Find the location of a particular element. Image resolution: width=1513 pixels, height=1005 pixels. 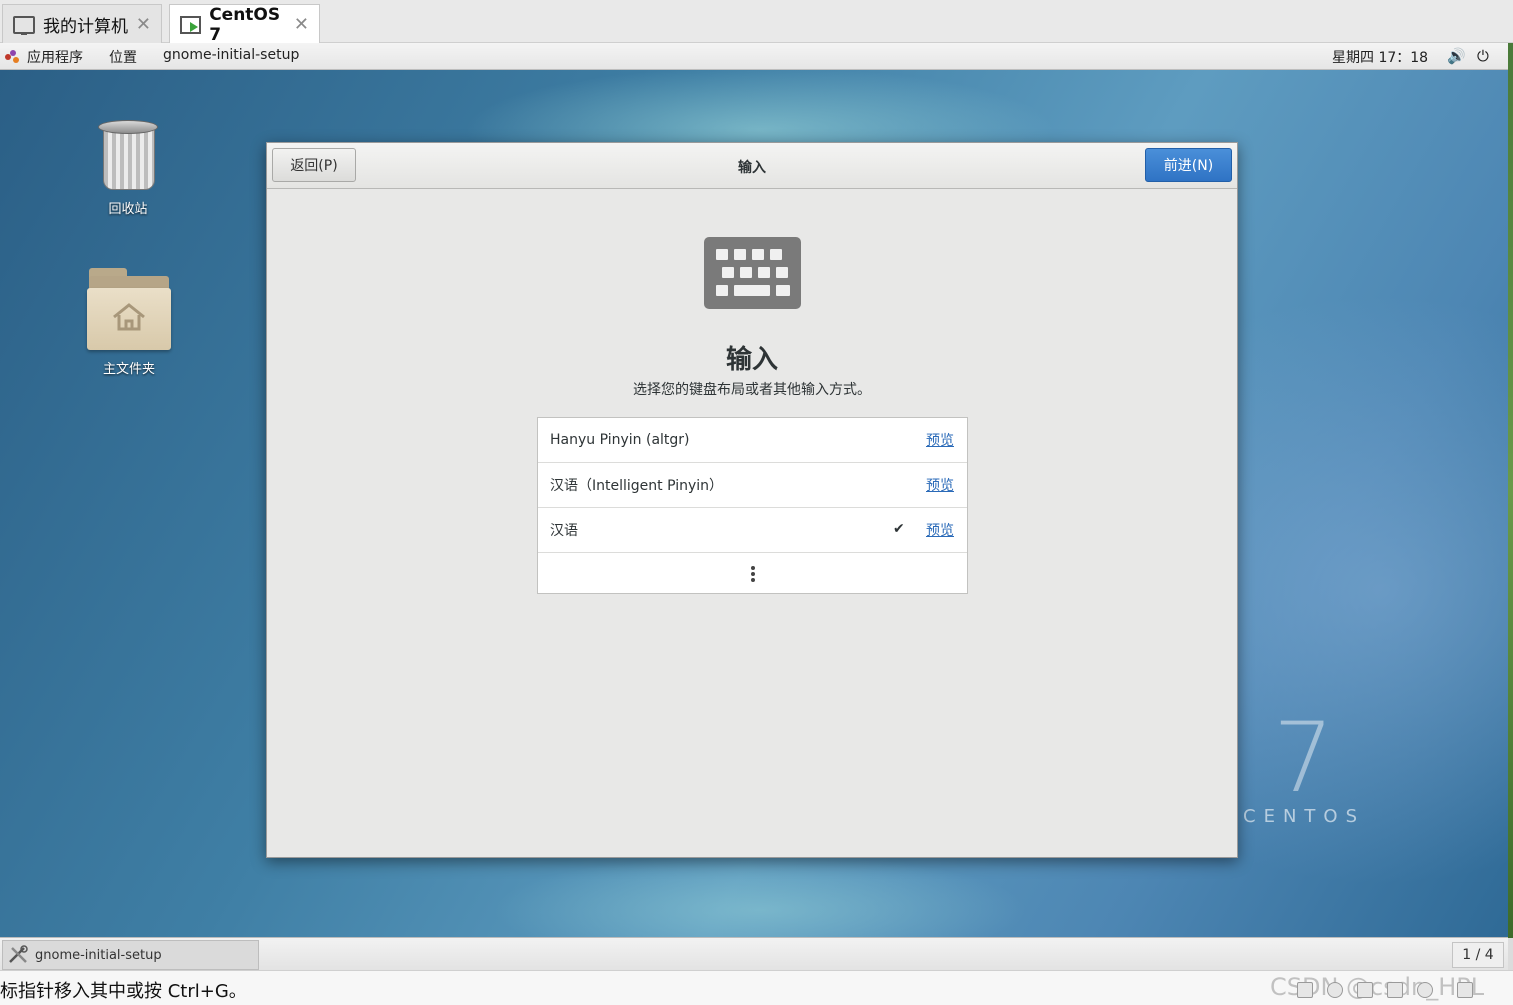

taskbar-item-label: gnome-initial-setup is located at coordinates (98, 955).